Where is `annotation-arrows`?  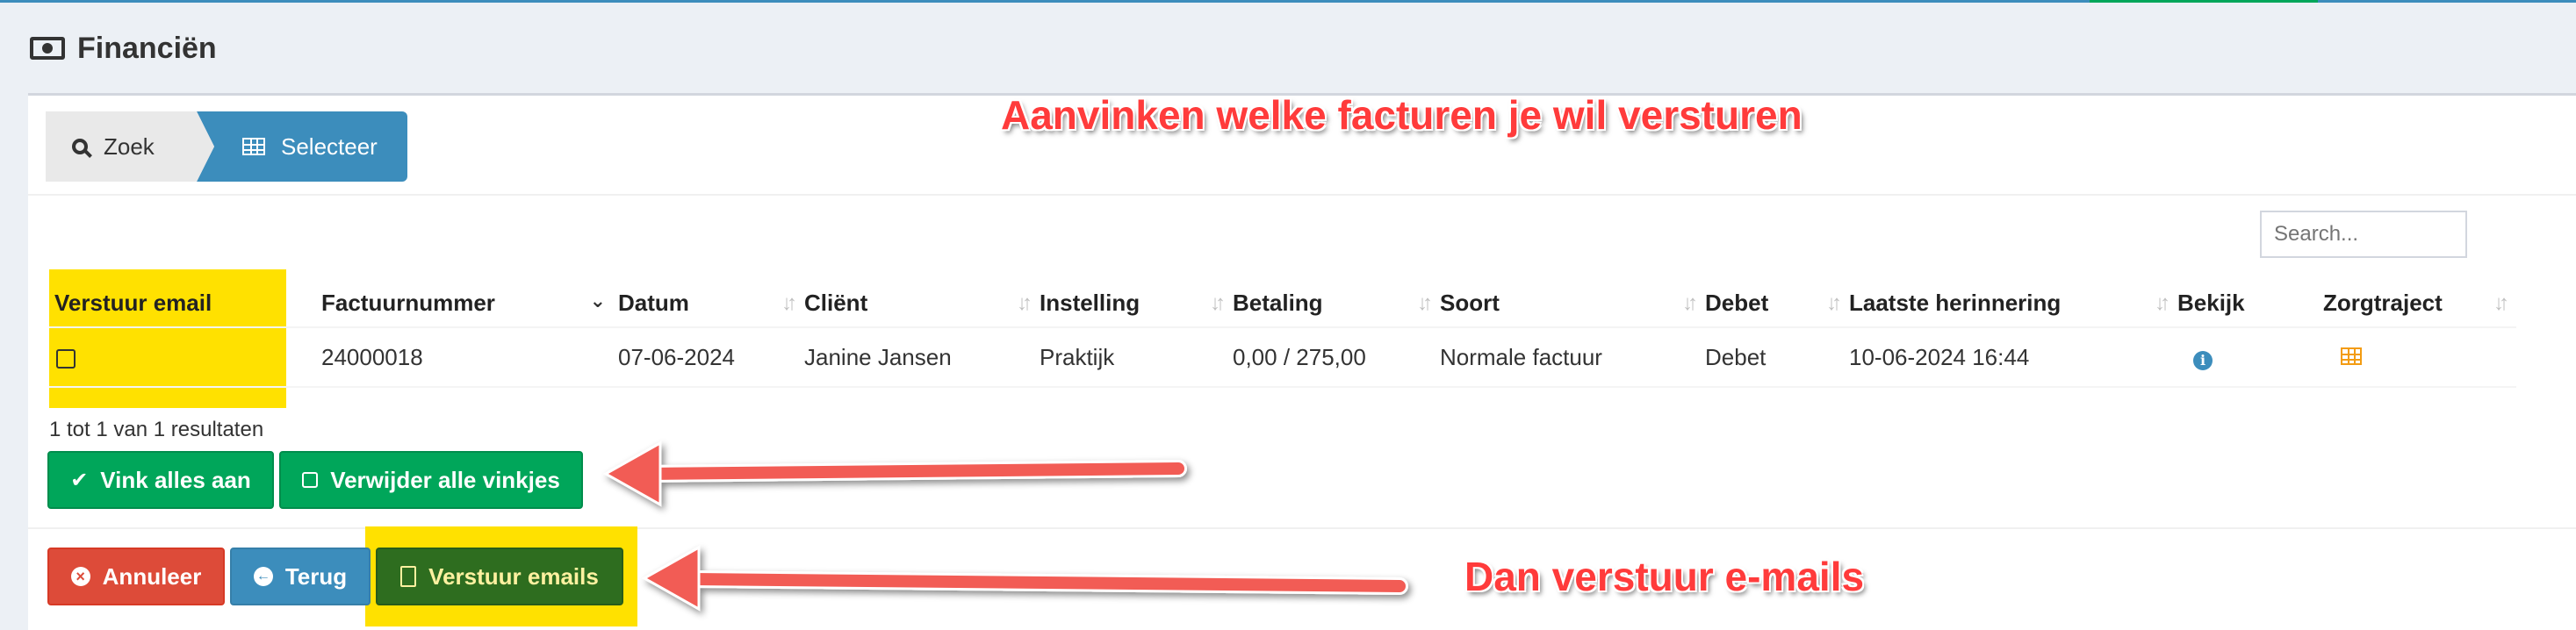
annotation-arrows is located at coordinates (1005, 526).